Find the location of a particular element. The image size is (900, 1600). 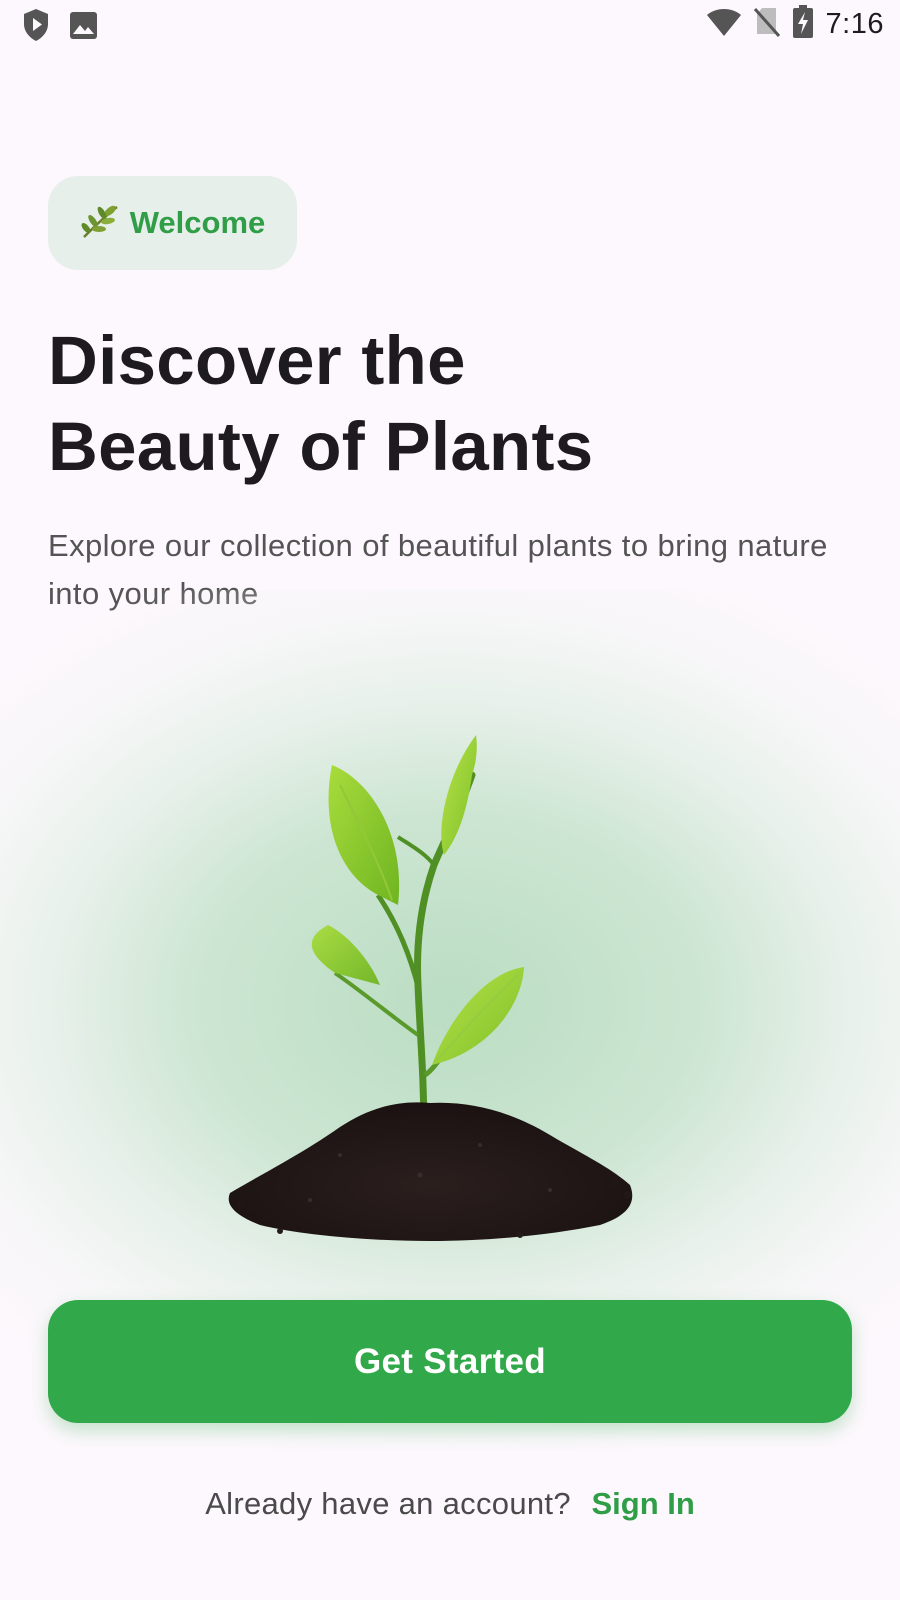

herb-icon is located at coordinates (100, 223).